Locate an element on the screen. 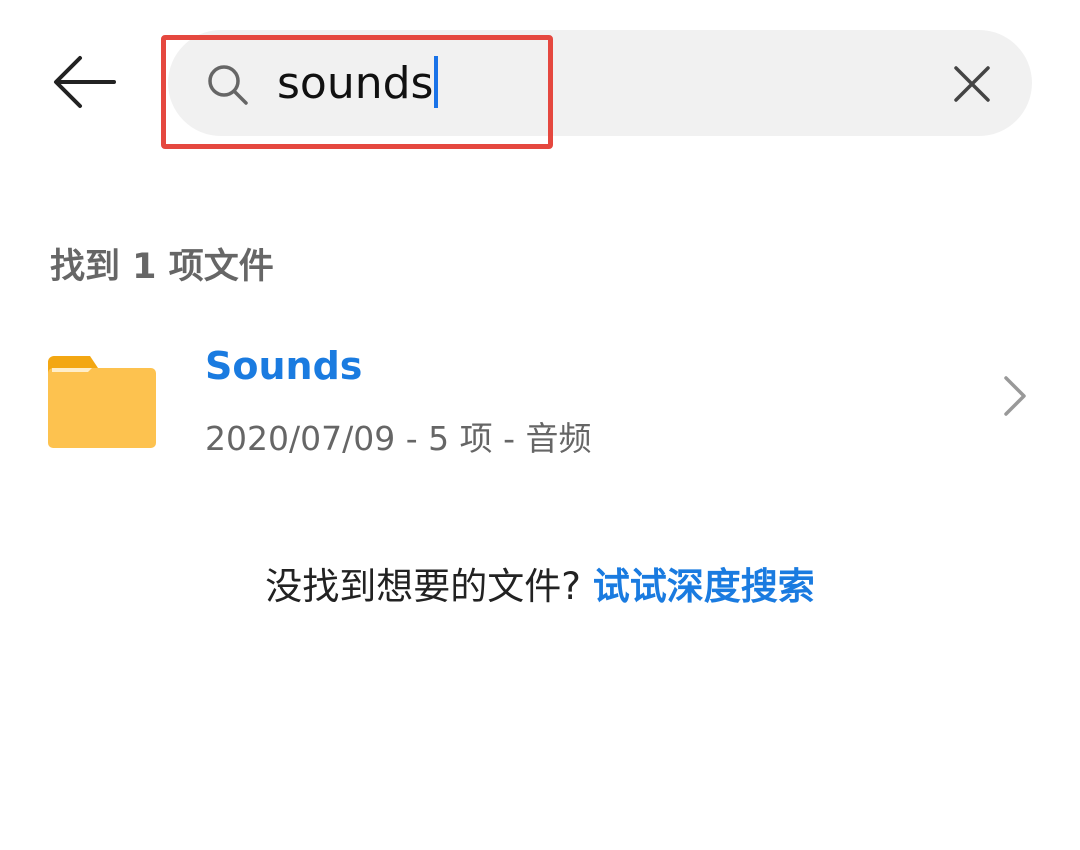 The image size is (1080, 850). arrow-left-icon is located at coordinates (85, 82).